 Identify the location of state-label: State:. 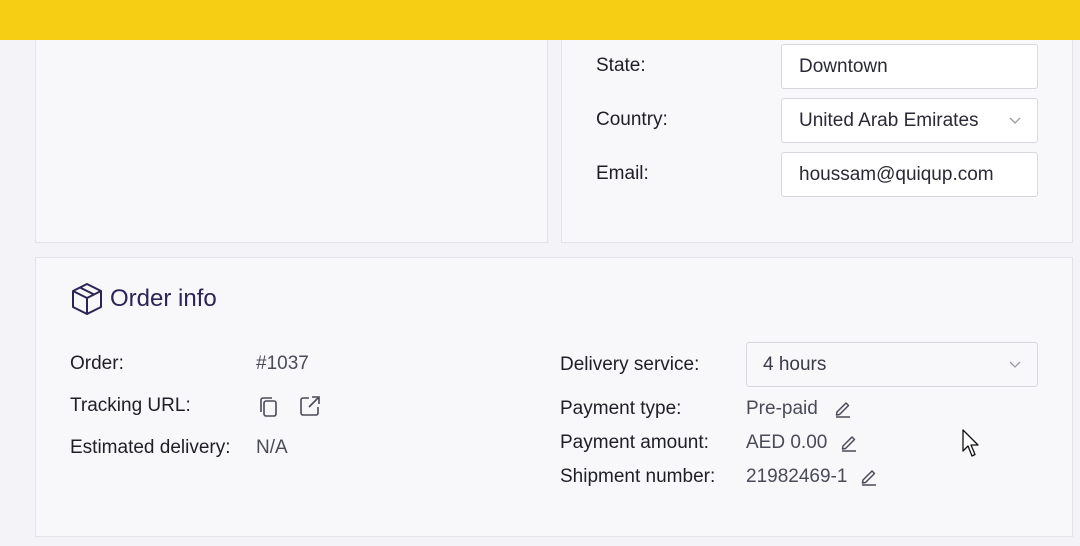
(621, 65).